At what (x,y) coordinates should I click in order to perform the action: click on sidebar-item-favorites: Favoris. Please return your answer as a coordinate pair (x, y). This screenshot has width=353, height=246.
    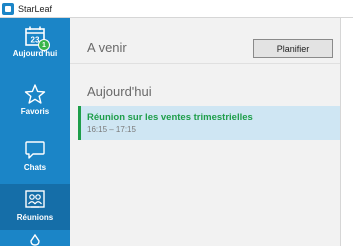
    Looking at the image, I should click on (35, 102).